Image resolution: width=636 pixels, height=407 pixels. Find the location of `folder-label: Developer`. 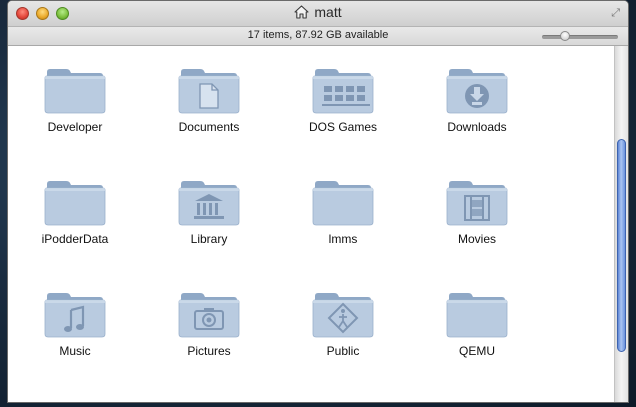

folder-label: Developer is located at coordinates (75, 127).